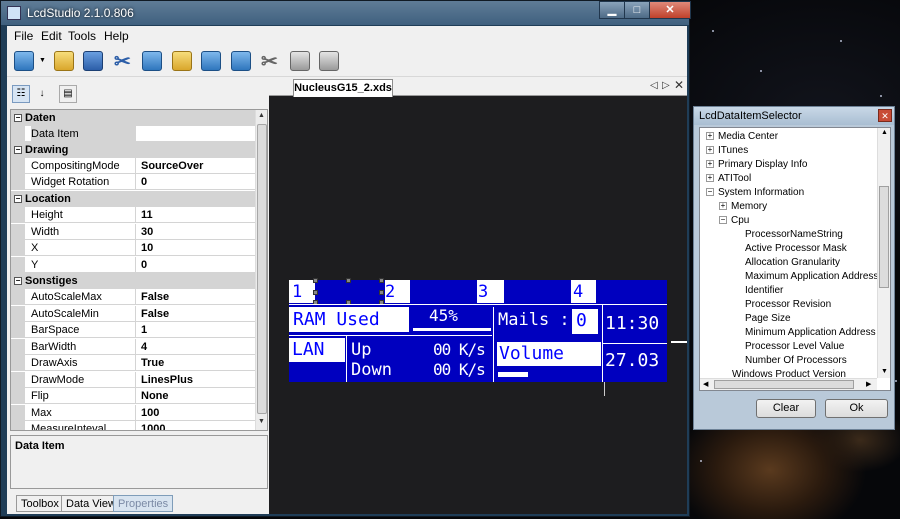 This screenshot has width=900, height=519. Describe the element at coordinates (195, 379) in the screenshot. I see `property-value: LinesPlus` at that location.